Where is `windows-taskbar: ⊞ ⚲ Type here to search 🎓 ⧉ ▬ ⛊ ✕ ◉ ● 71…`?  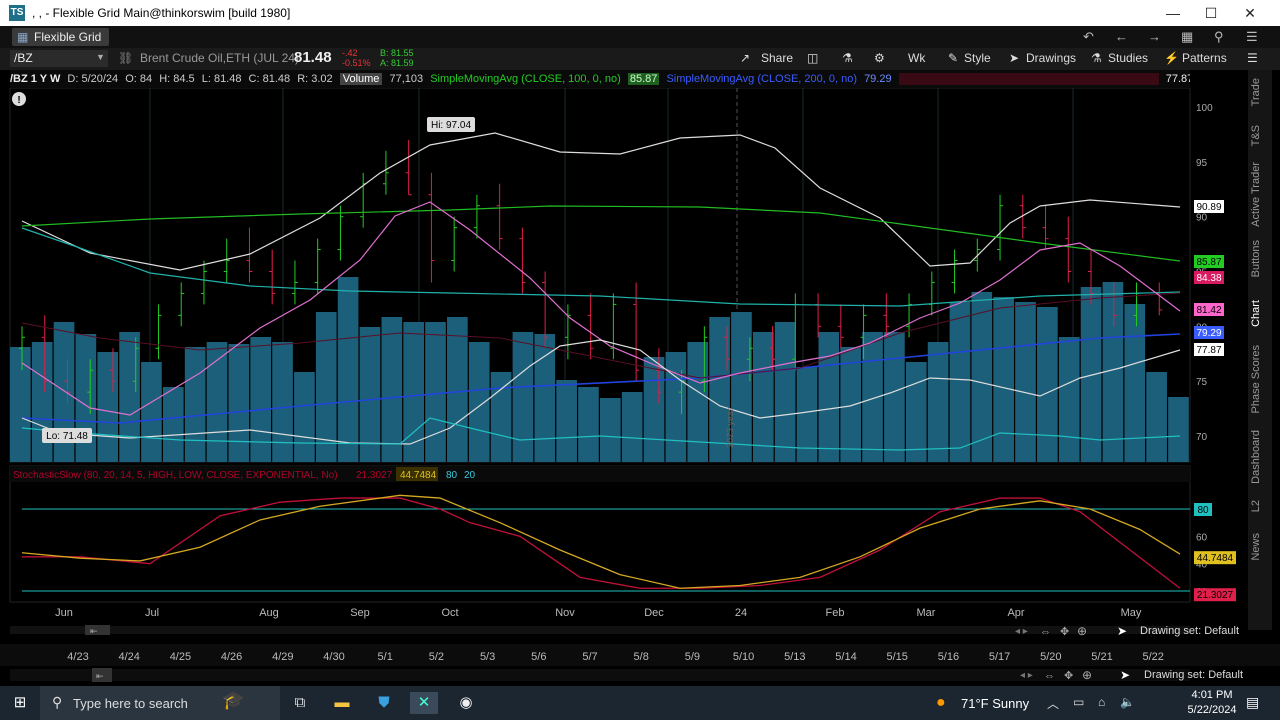
windows-taskbar: ⊞ ⚲ Type here to search 🎓 ⧉ ▬ ⛊ ✕ ◉ ● 71… is located at coordinates (640, 703).